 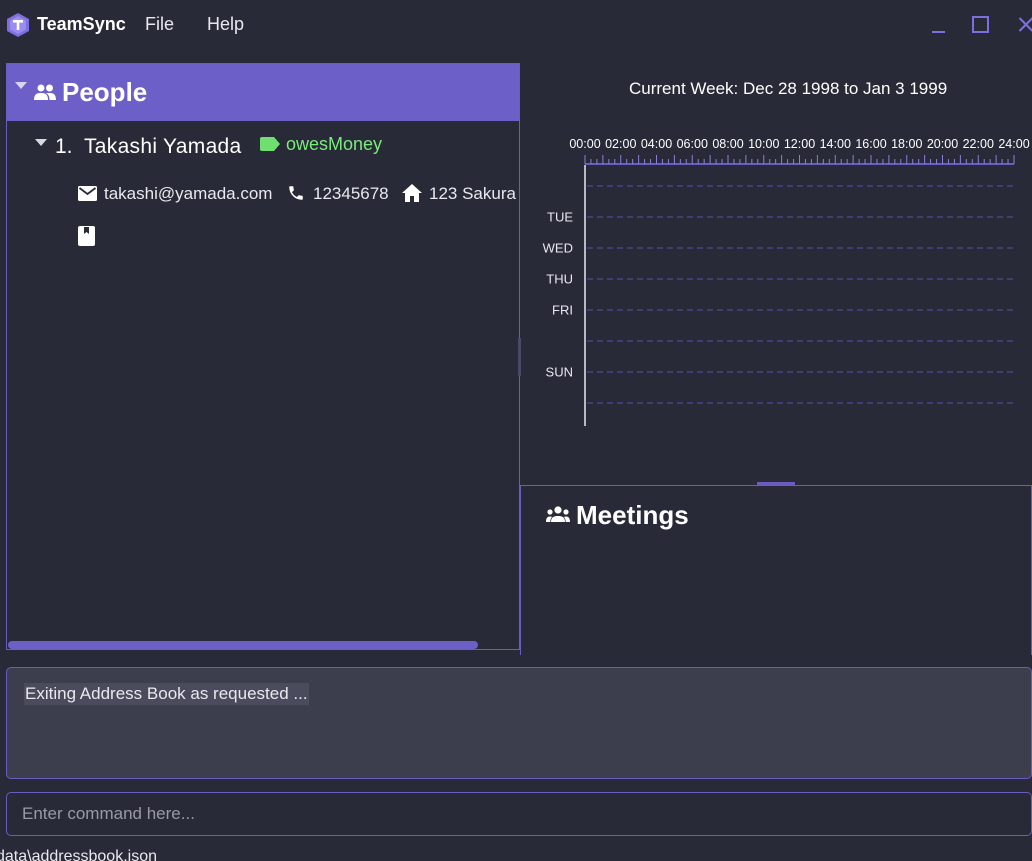 What do you see at coordinates (64, 146) in the screenshot?
I see `person-index: 1.` at bounding box center [64, 146].